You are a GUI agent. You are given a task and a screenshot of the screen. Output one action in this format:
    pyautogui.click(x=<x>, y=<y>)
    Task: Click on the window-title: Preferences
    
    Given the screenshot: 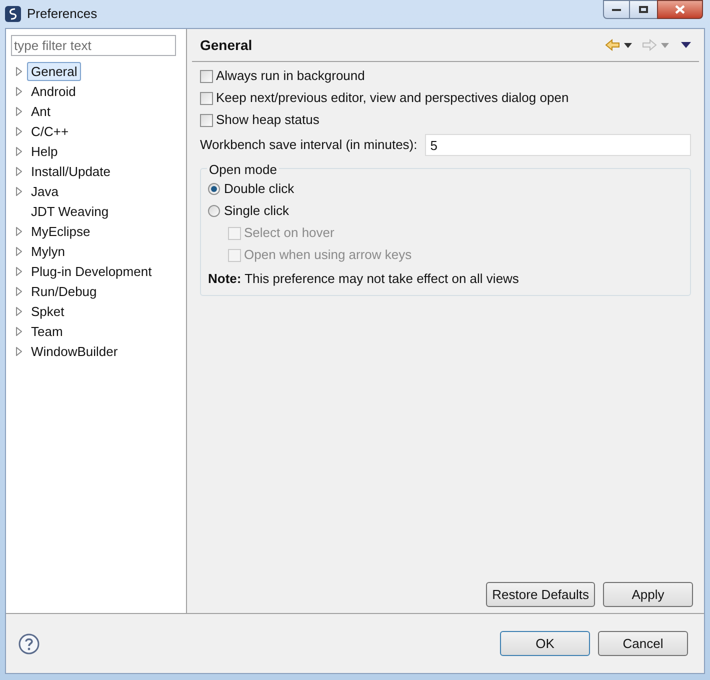 What is the action you would take?
    pyautogui.click(x=62, y=14)
    